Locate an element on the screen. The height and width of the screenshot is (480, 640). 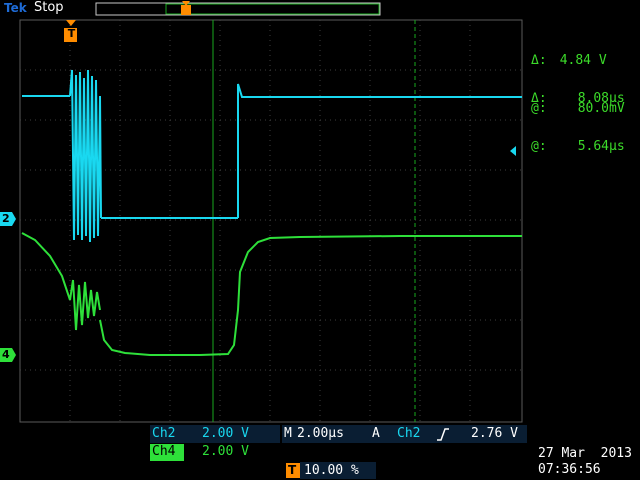
at-t-label: @: is located at coordinates (539, 146).